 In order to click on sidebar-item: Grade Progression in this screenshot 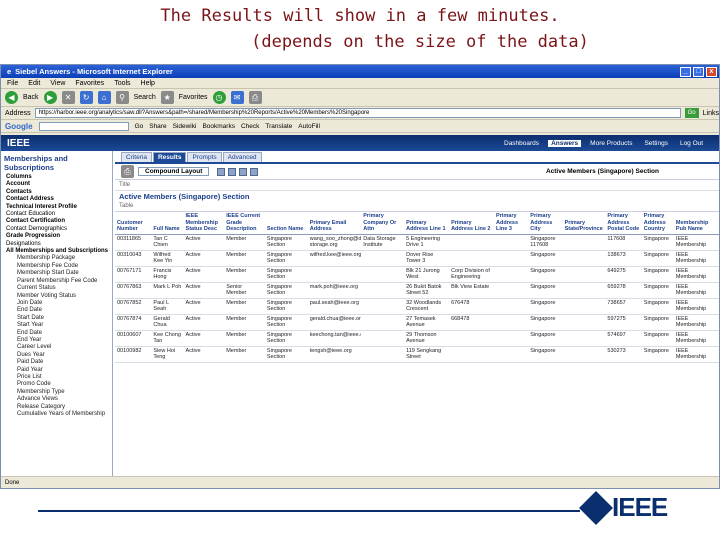, I will do `click(56, 236)`.